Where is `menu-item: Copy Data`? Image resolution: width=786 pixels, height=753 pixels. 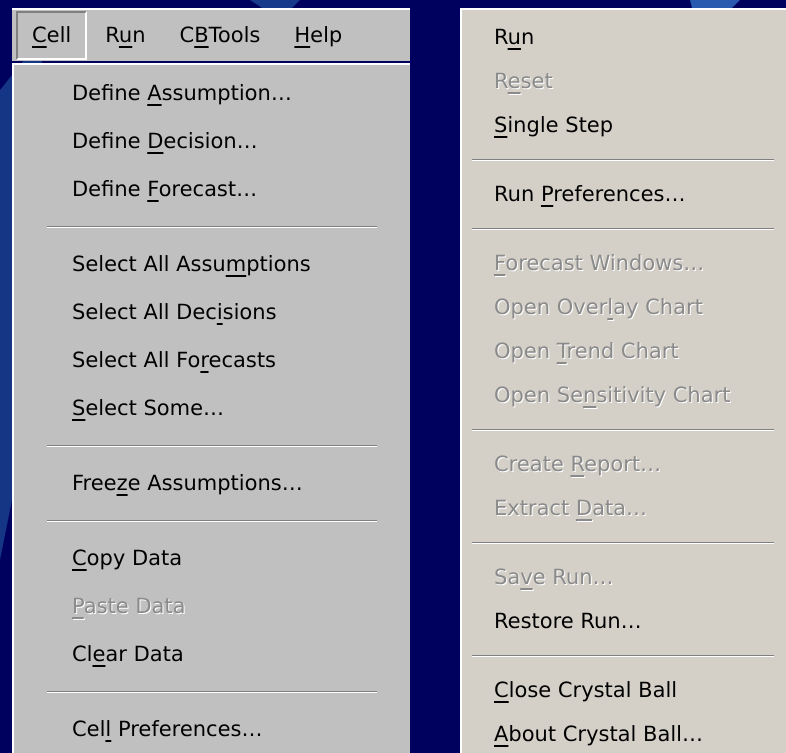 menu-item: Copy Data is located at coordinates (127, 558).